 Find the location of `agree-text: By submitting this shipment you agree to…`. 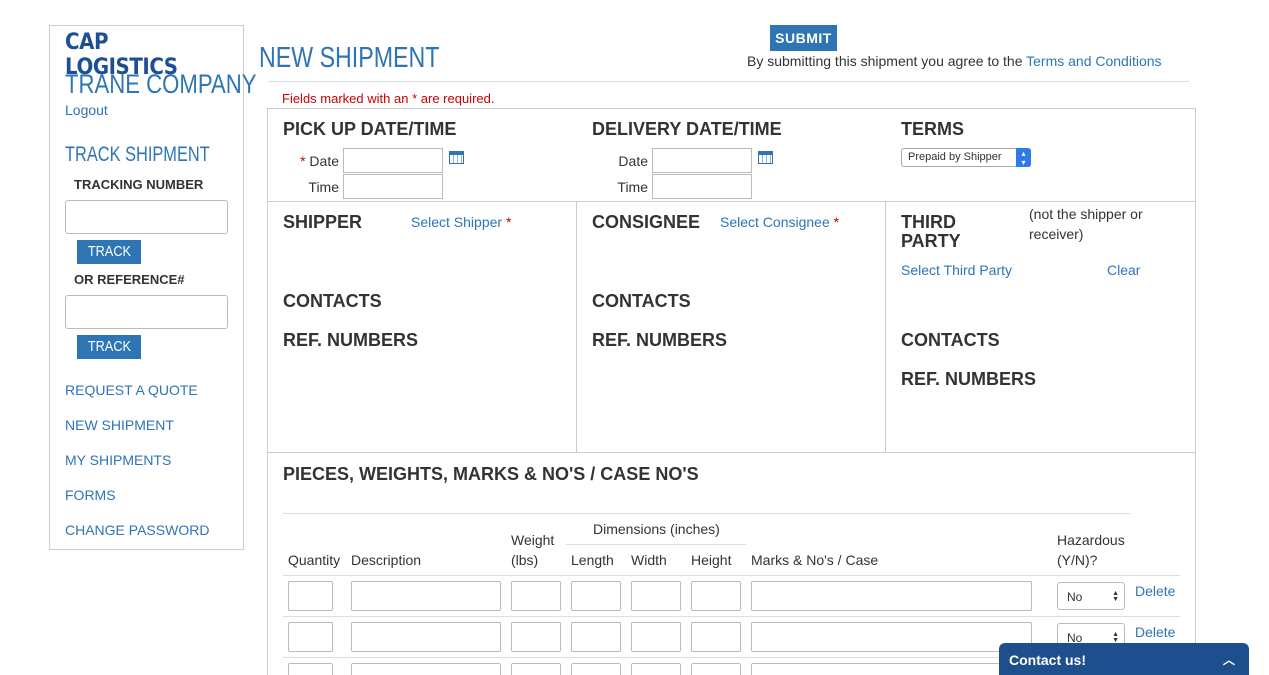

agree-text: By submitting this shipment you agree to… is located at coordinates (954, 61).